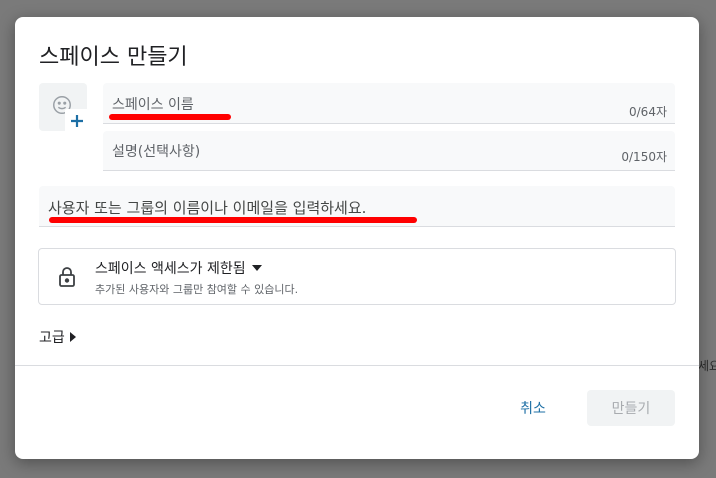 Image resolution: width=716 pixels, height=478 pixels. What do you see at coordinates (153, 105) in the screenshot?
I see `space-name-placeholder: 스페이스 이름` at bounding box center [153, 105].